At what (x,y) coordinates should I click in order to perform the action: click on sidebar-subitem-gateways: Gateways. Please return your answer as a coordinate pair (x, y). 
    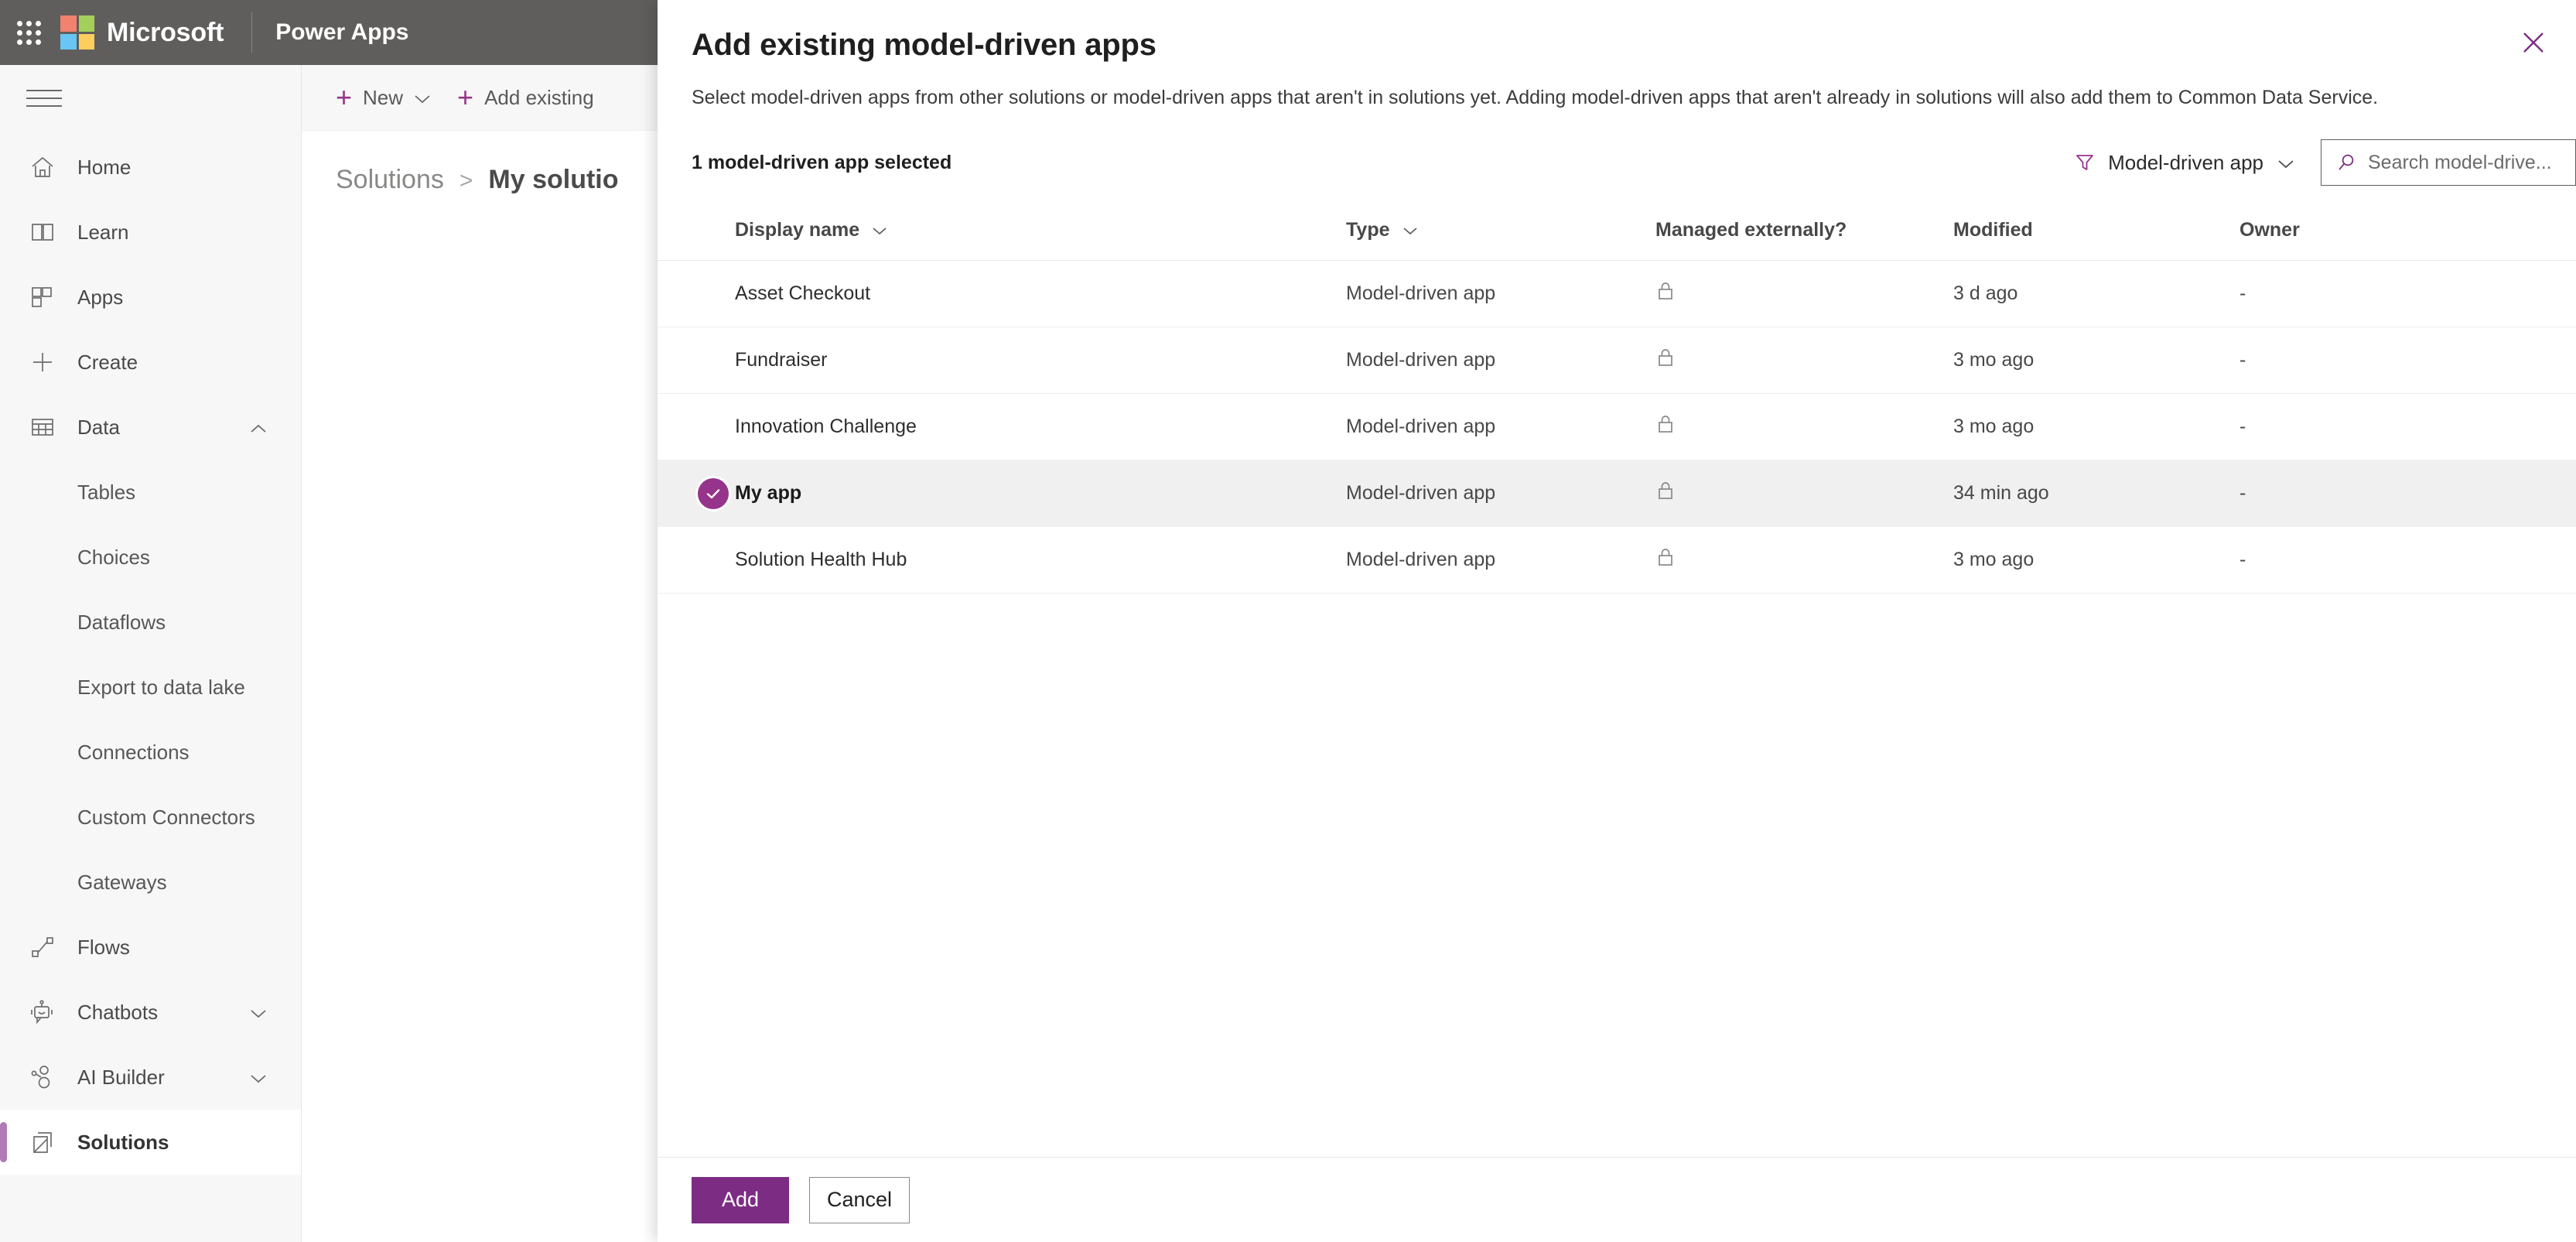
    Looking at the image, I should click on (150, 882).